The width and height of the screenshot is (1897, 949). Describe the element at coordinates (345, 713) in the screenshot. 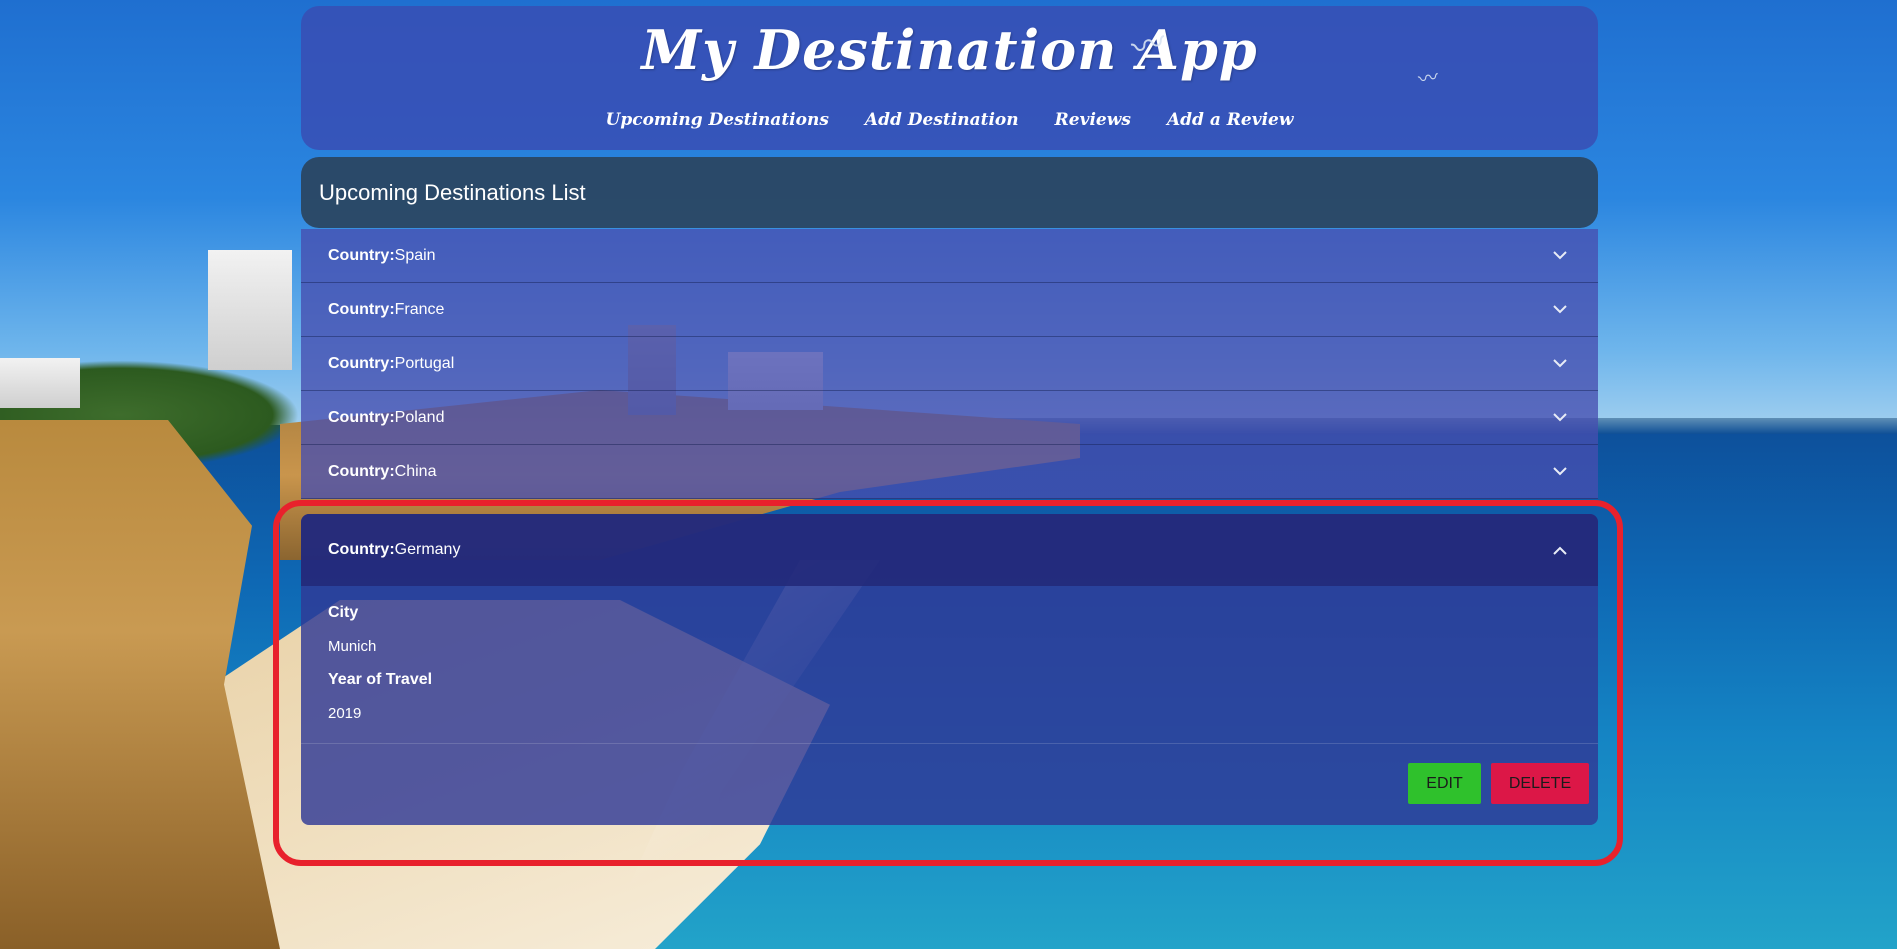

I see `year-value: 2019` at that location.